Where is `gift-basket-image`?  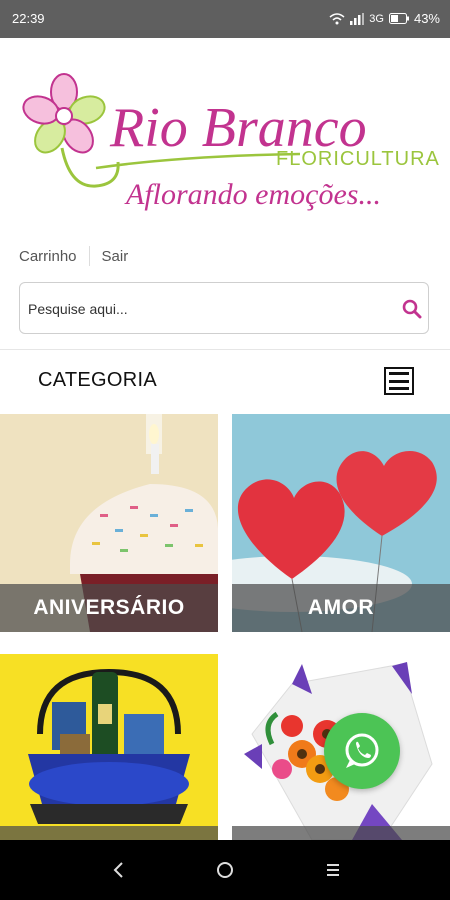
gift-basket-image is located at coordinates (109, 747).